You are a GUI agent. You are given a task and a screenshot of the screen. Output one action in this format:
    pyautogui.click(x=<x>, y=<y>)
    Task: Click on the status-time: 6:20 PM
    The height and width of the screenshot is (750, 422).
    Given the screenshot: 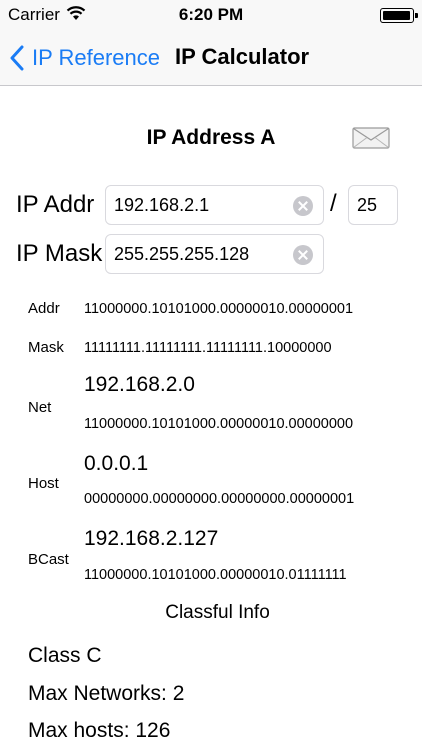 What is the action you would take?
    pyautogui.click(x=211, y=14)
    